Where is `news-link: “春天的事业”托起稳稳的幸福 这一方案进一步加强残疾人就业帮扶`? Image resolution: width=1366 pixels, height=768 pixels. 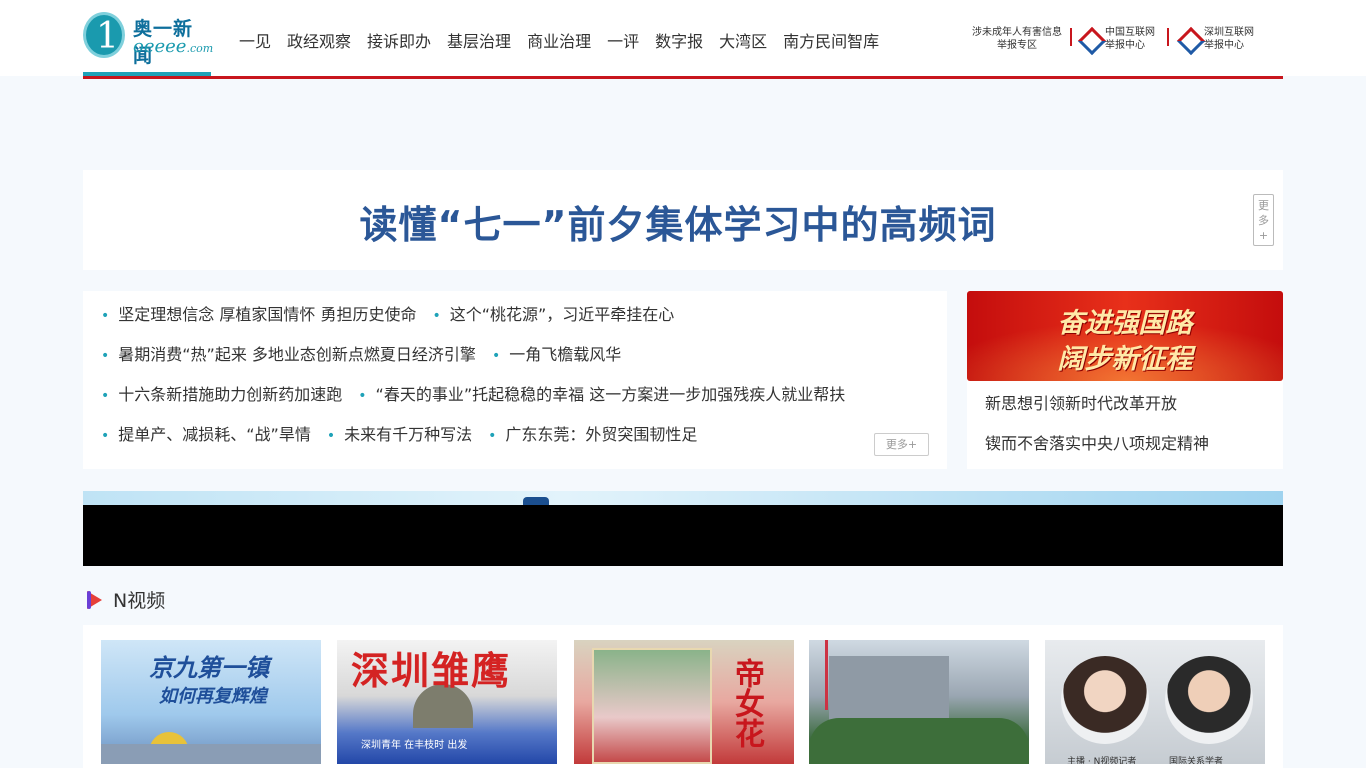 news-link: “春天的事业”托起稳稳的幸福 这一方案进一步加强残疾人就业帮扶 is located at coordinates (602, 393).